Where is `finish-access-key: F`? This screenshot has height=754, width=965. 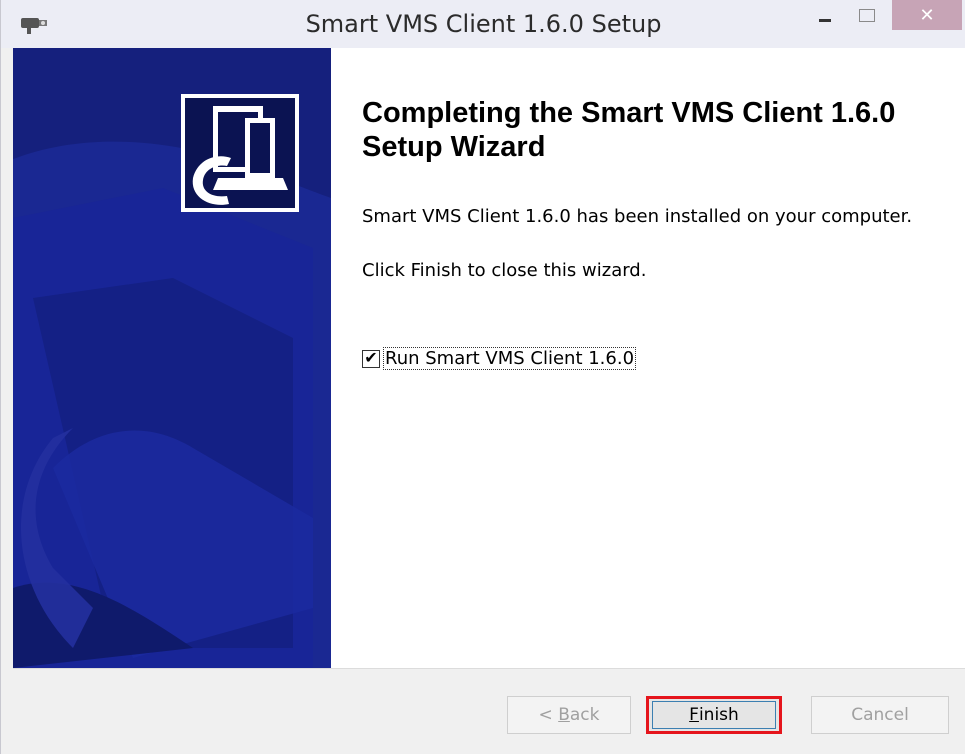
finish-access-key: F is located at coordinates (694, 715).